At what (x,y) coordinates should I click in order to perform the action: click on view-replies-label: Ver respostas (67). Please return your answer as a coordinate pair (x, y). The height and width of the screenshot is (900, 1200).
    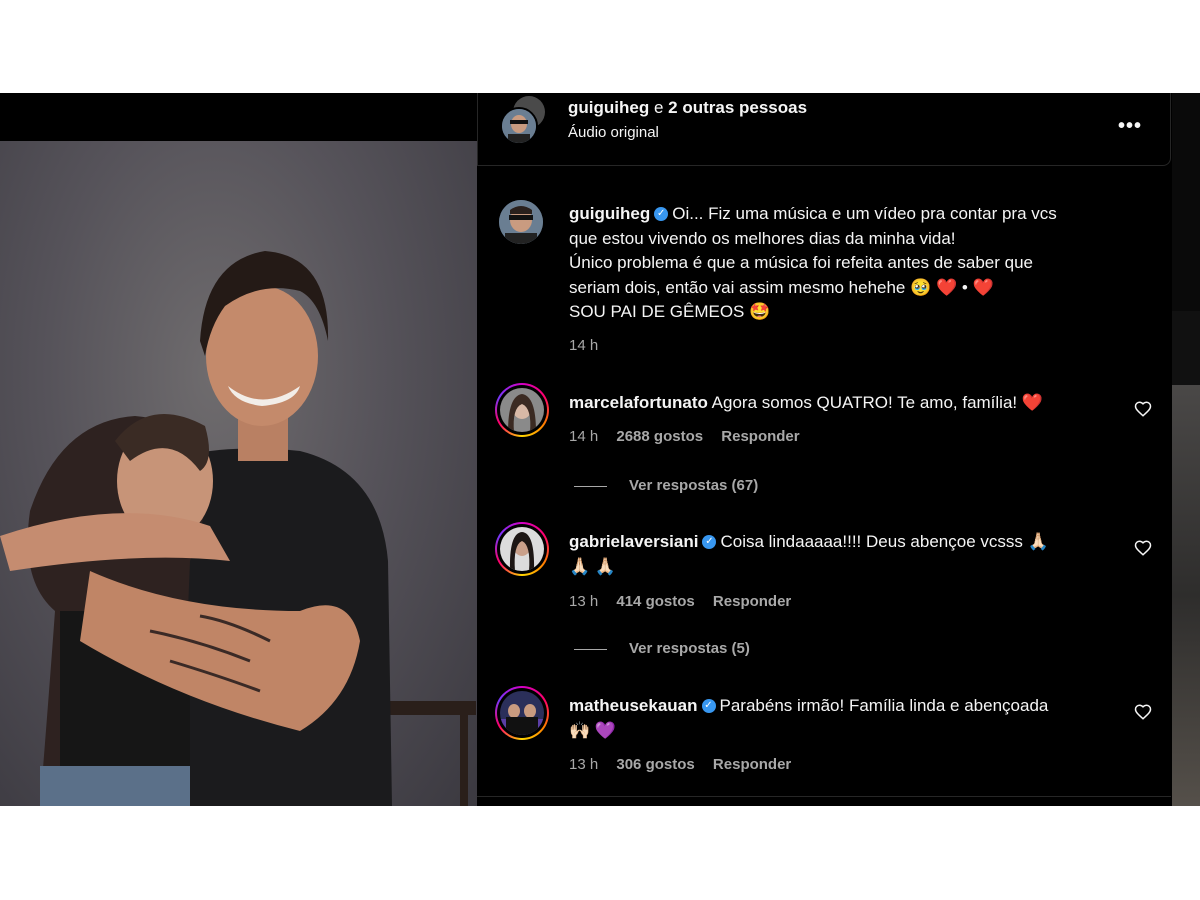
    Looking at the image, I should click on (694, 485).